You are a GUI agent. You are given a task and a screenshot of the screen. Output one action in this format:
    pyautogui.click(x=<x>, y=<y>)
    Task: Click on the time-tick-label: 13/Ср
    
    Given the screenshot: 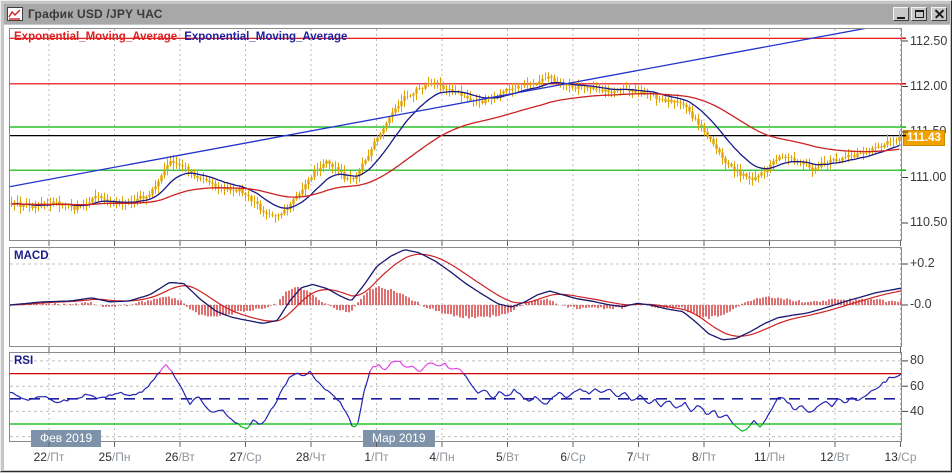 What is the action you would take?
    pyautogui.click(x=901, y=457)
    